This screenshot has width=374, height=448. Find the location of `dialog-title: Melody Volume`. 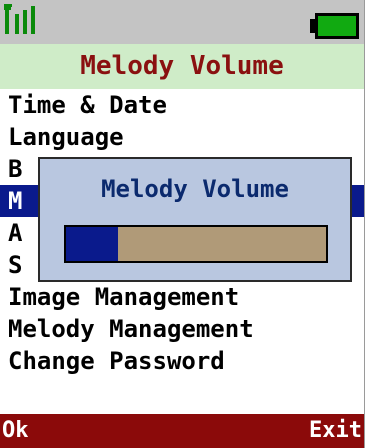

dialog-title: Melody Volume is located at coordinates (195, 189).